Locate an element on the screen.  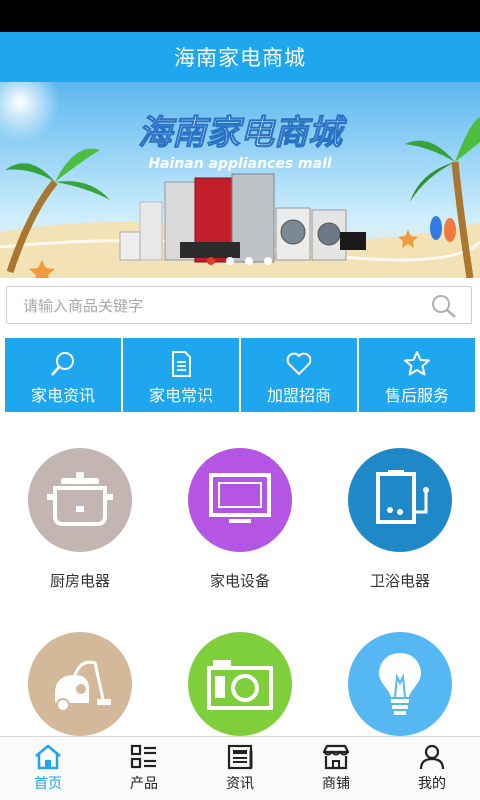
page-title: 海南家电商城 is located at coordinates (240, 58).